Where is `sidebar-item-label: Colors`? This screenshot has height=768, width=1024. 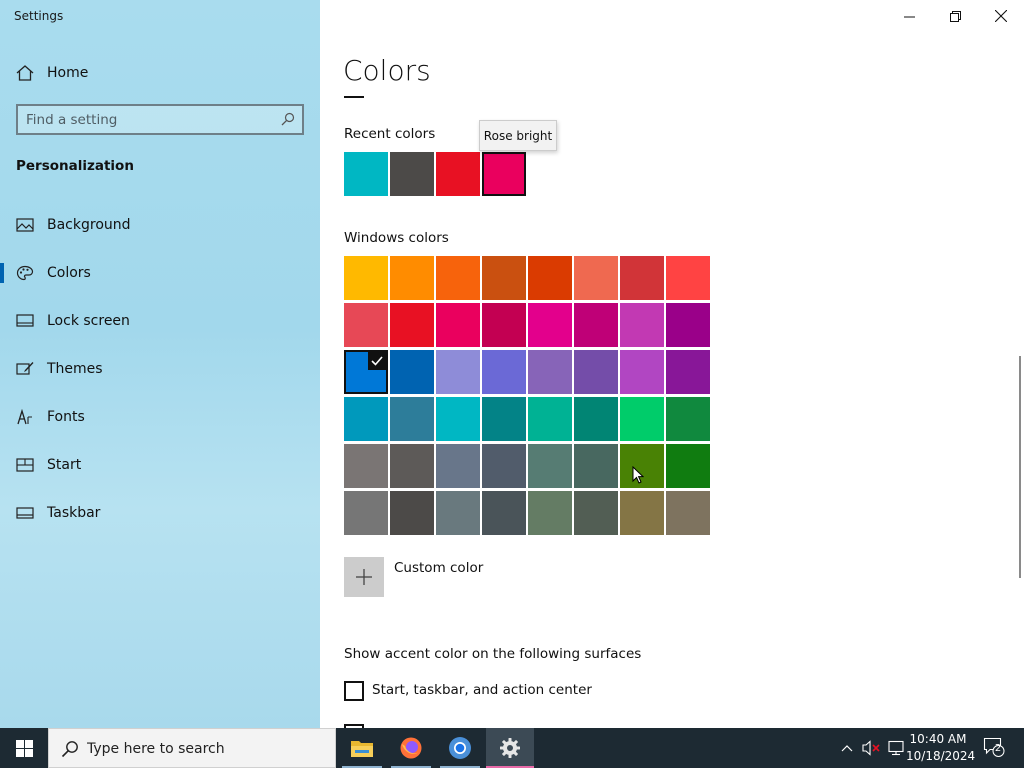 sidebar-item-label: Colors is located at coordinates (69, 273).